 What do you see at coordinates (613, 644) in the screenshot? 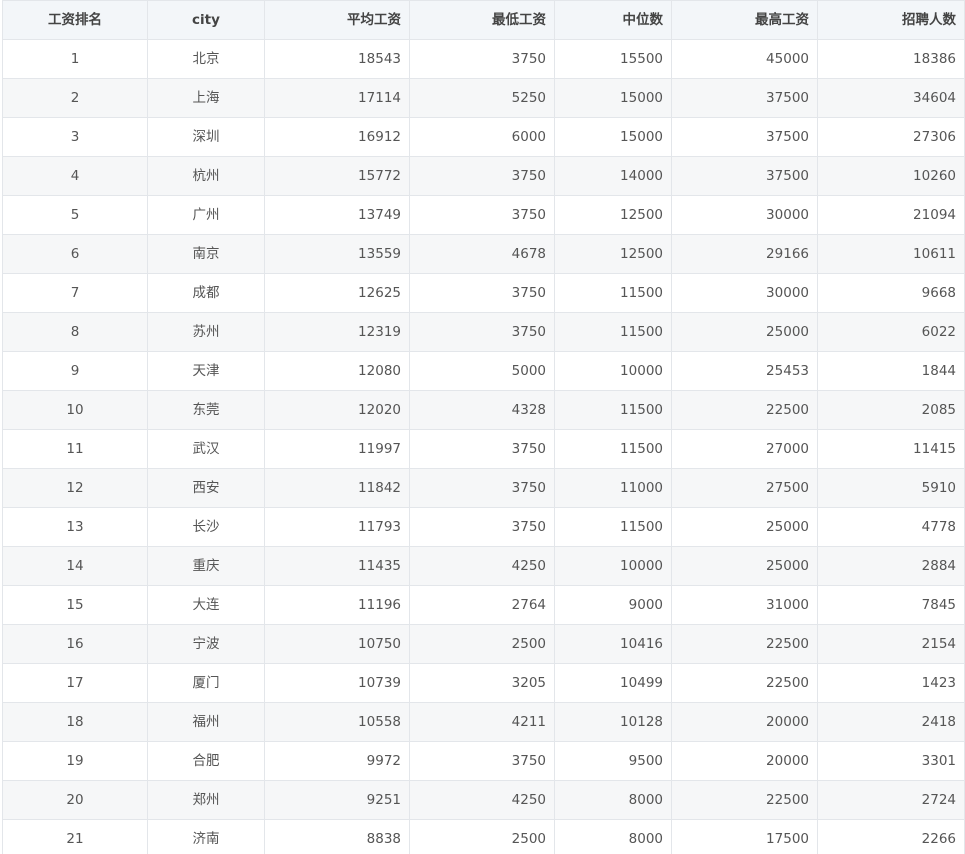
I see `cell-median: 10416` at bounding box center [613, 644].